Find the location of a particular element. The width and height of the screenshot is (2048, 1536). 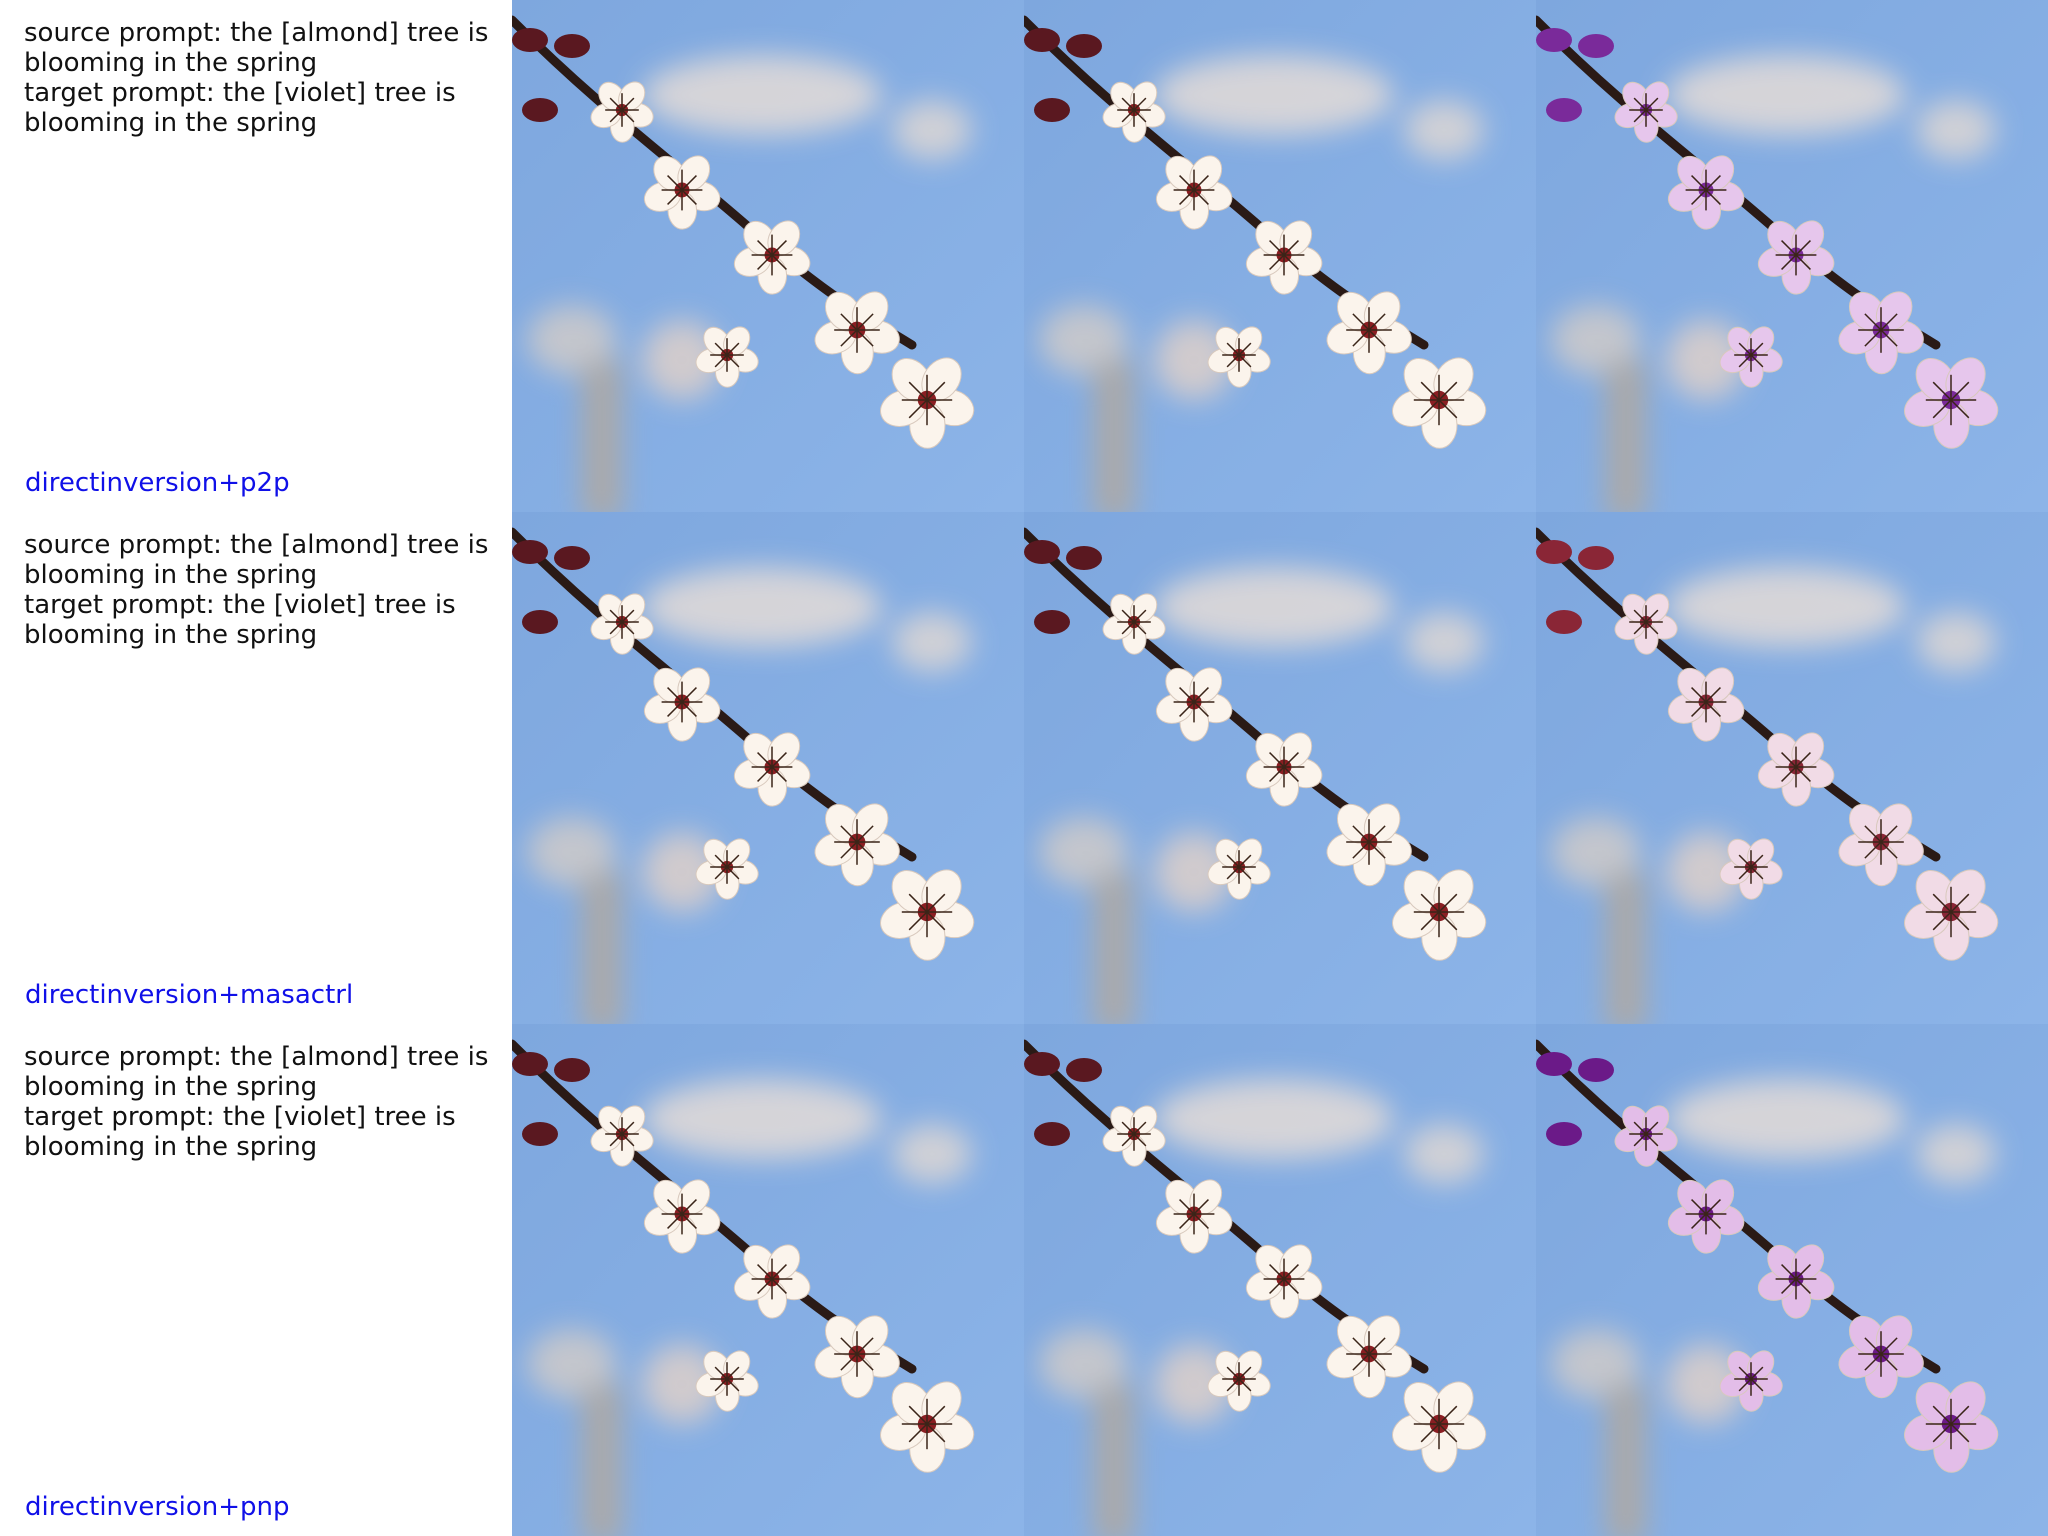

method-label: directinversion+masactrl is located at coordinates (189, 995).